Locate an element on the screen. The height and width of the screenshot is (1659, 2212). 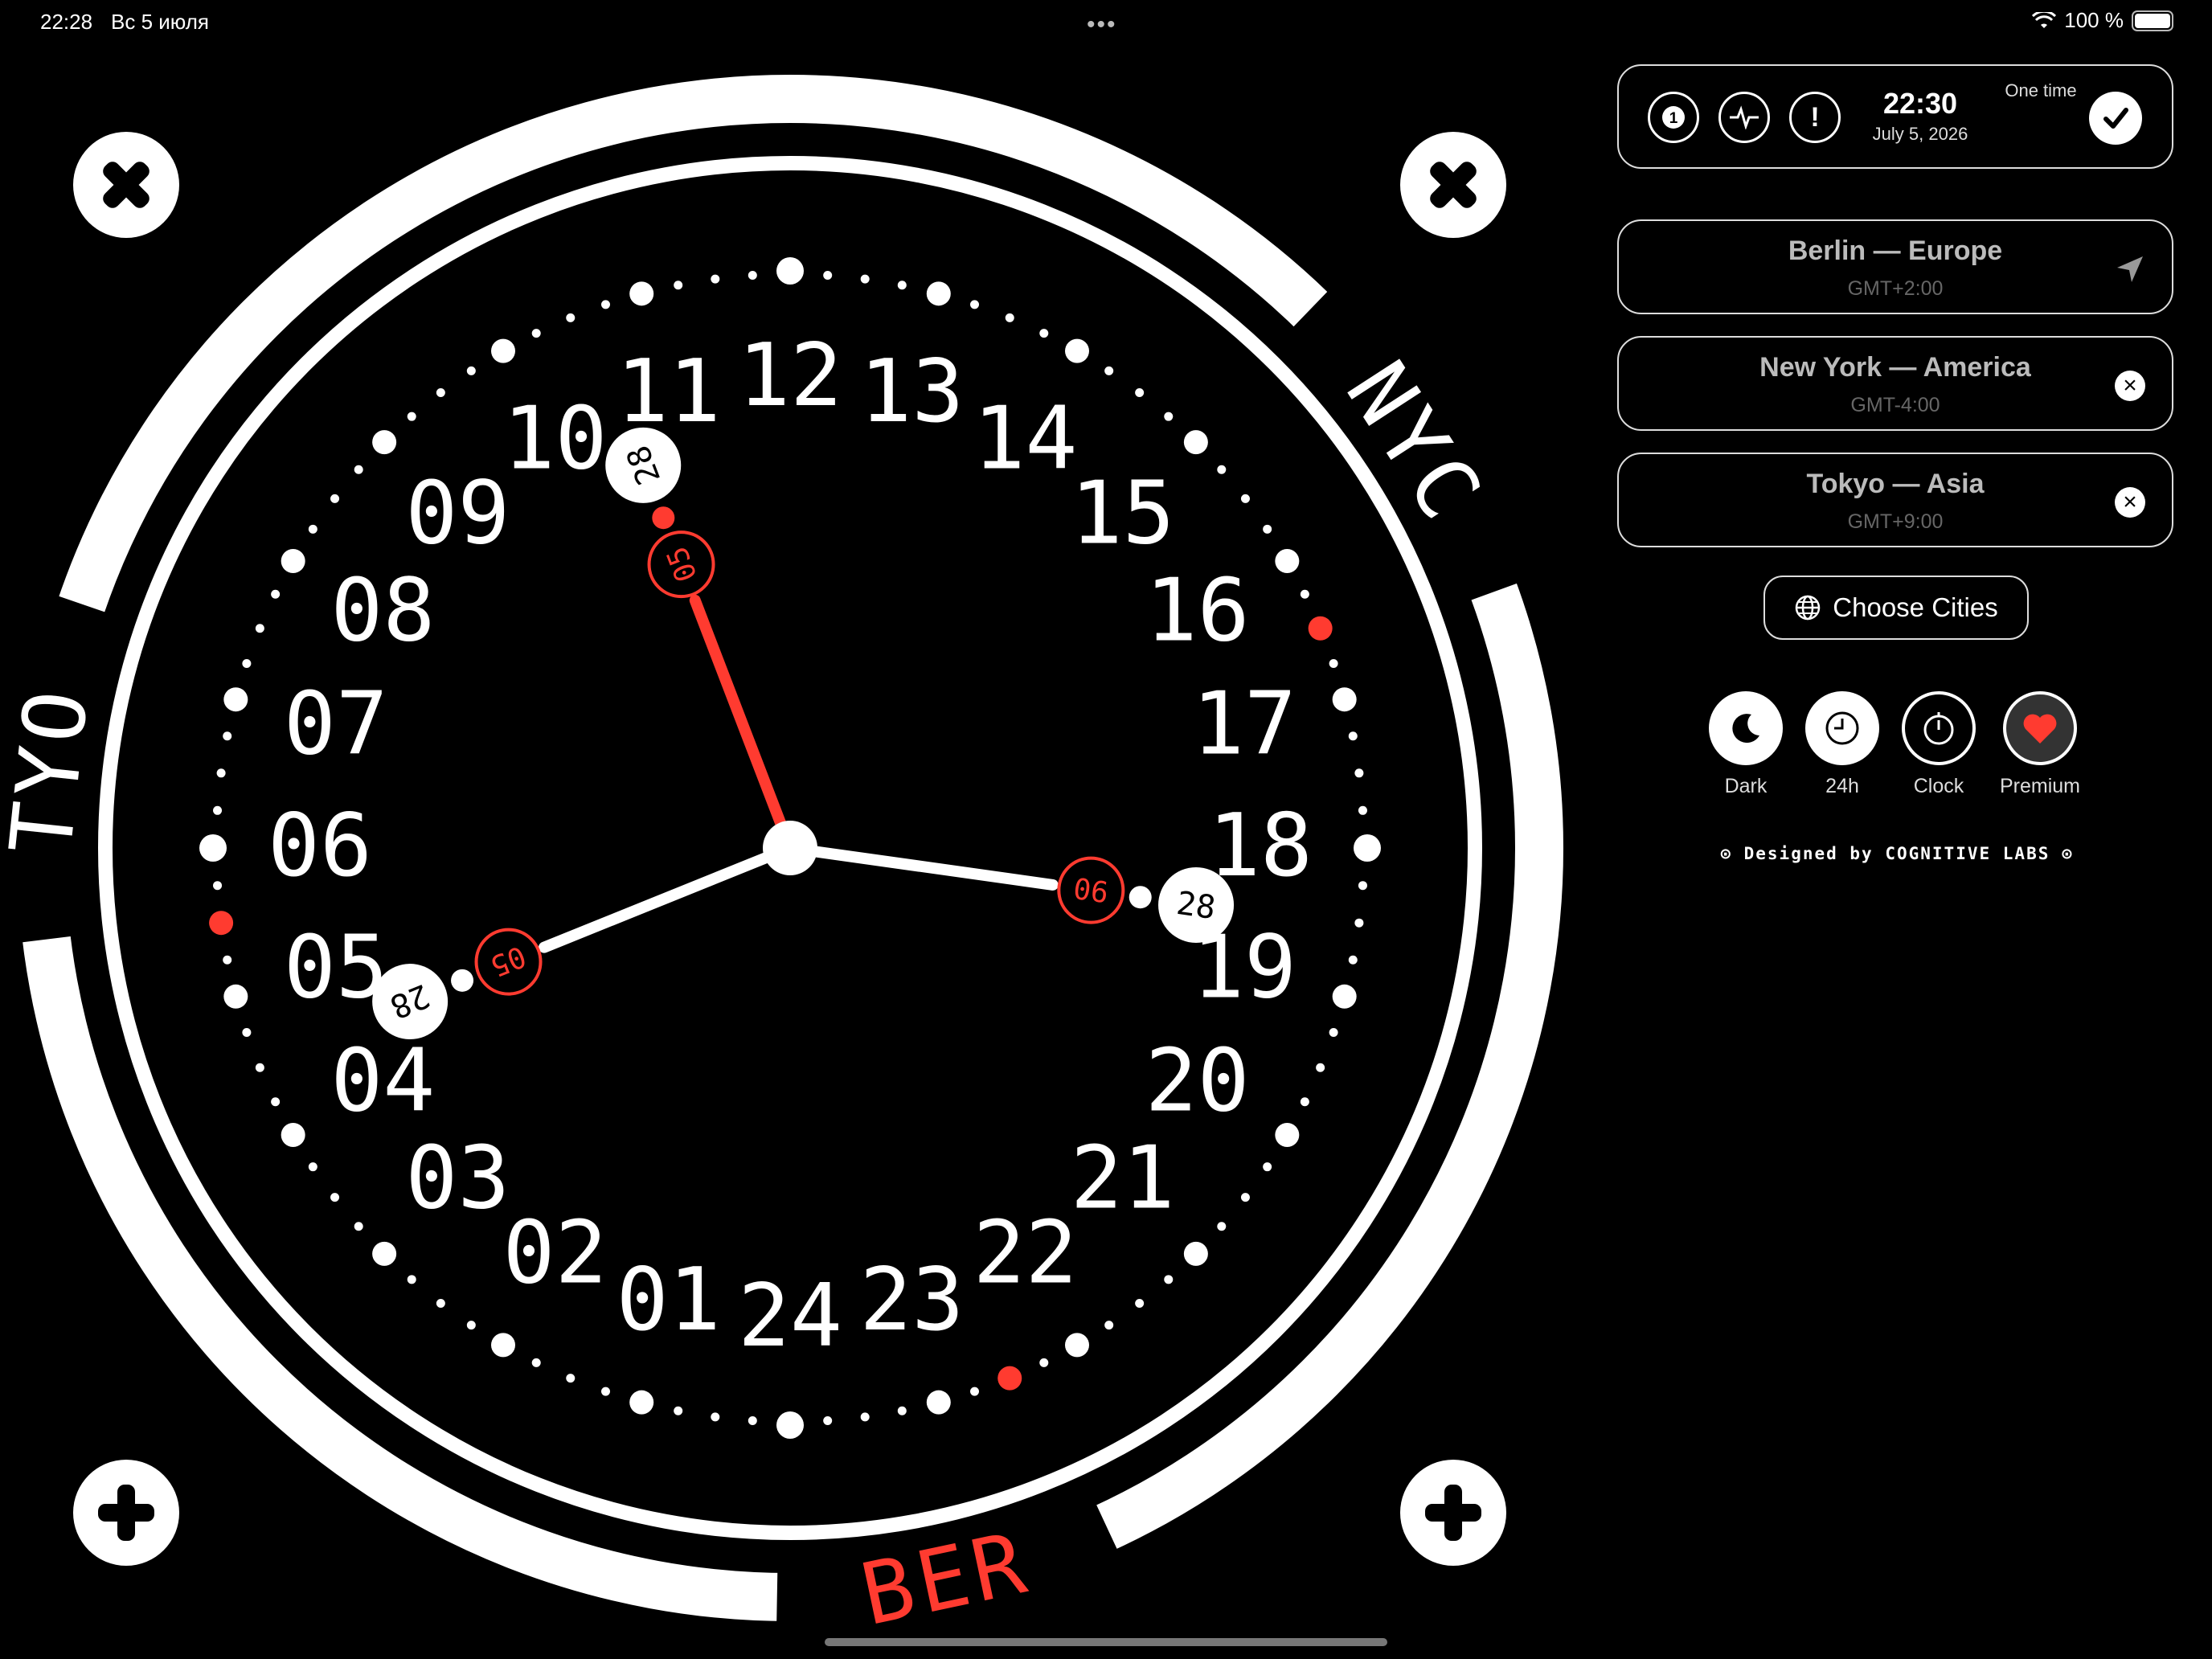
wifi-icon is located at coordinates (2045, 19).